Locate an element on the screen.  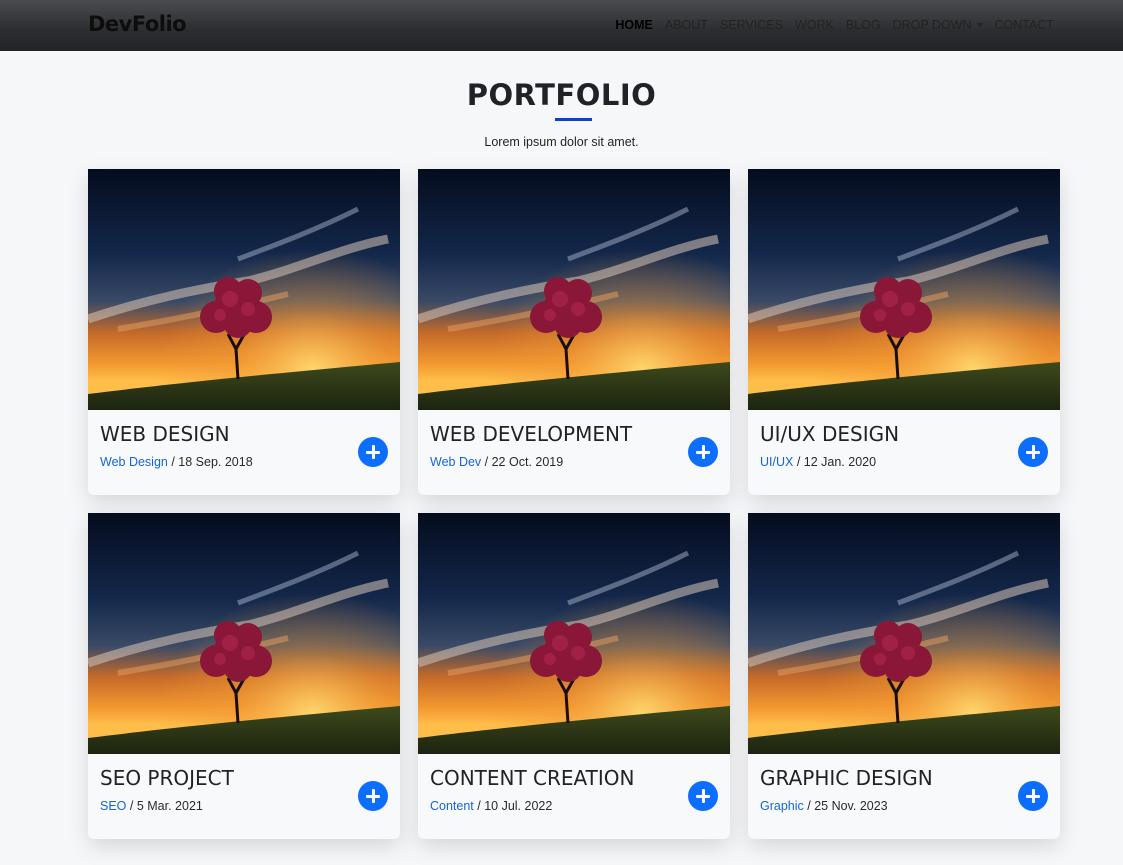
nav-item-home: HOME is located at coordinates (634, 25).